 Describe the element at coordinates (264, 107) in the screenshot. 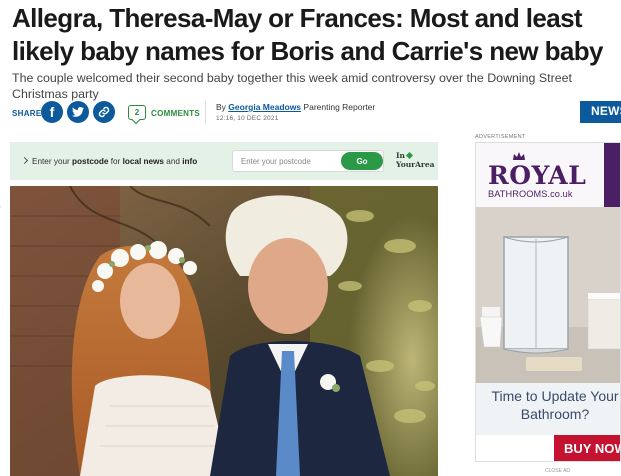

I see `author-link: Georgia Meadows` at that location.